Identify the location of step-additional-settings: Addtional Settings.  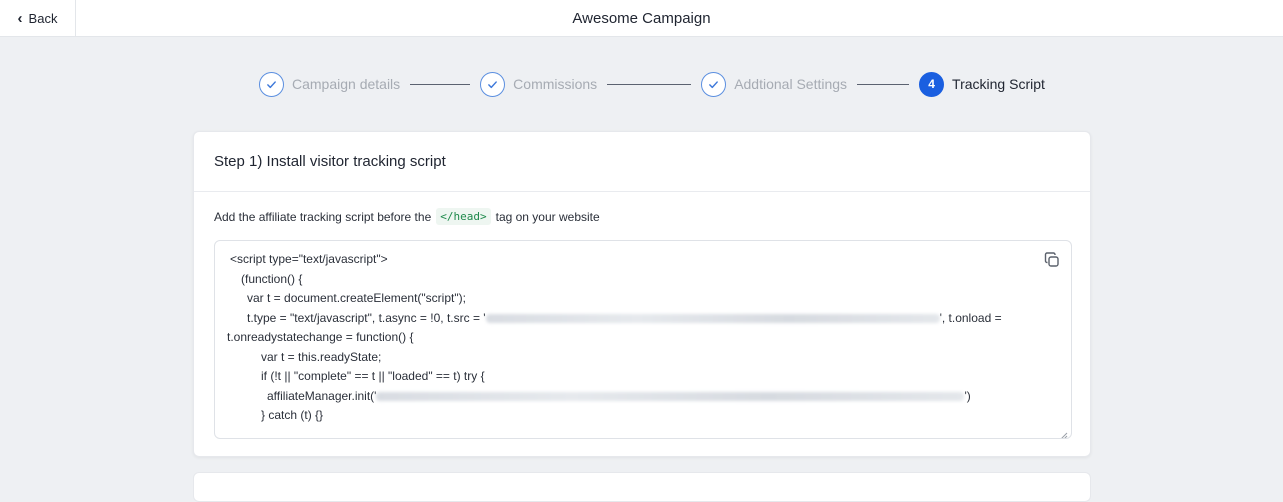
(774, 84).